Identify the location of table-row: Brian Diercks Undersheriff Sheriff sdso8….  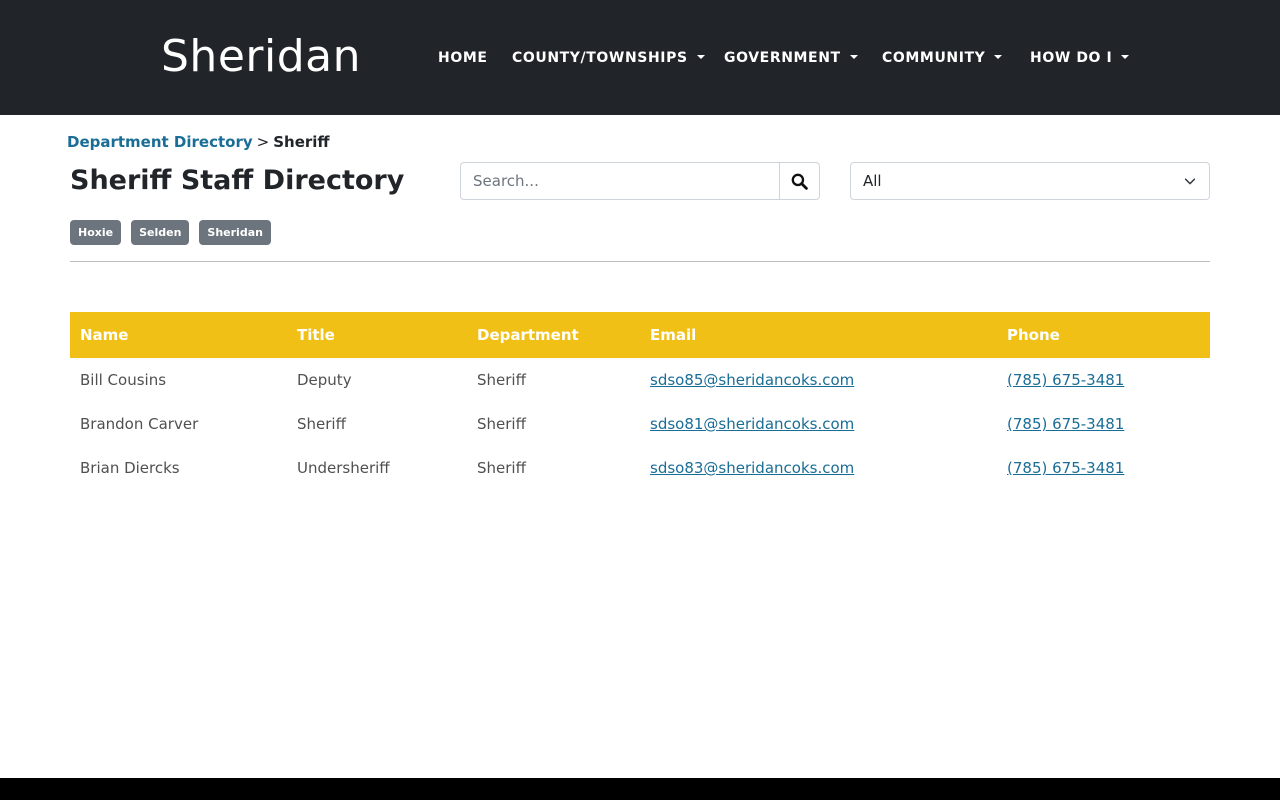
(640, 468).